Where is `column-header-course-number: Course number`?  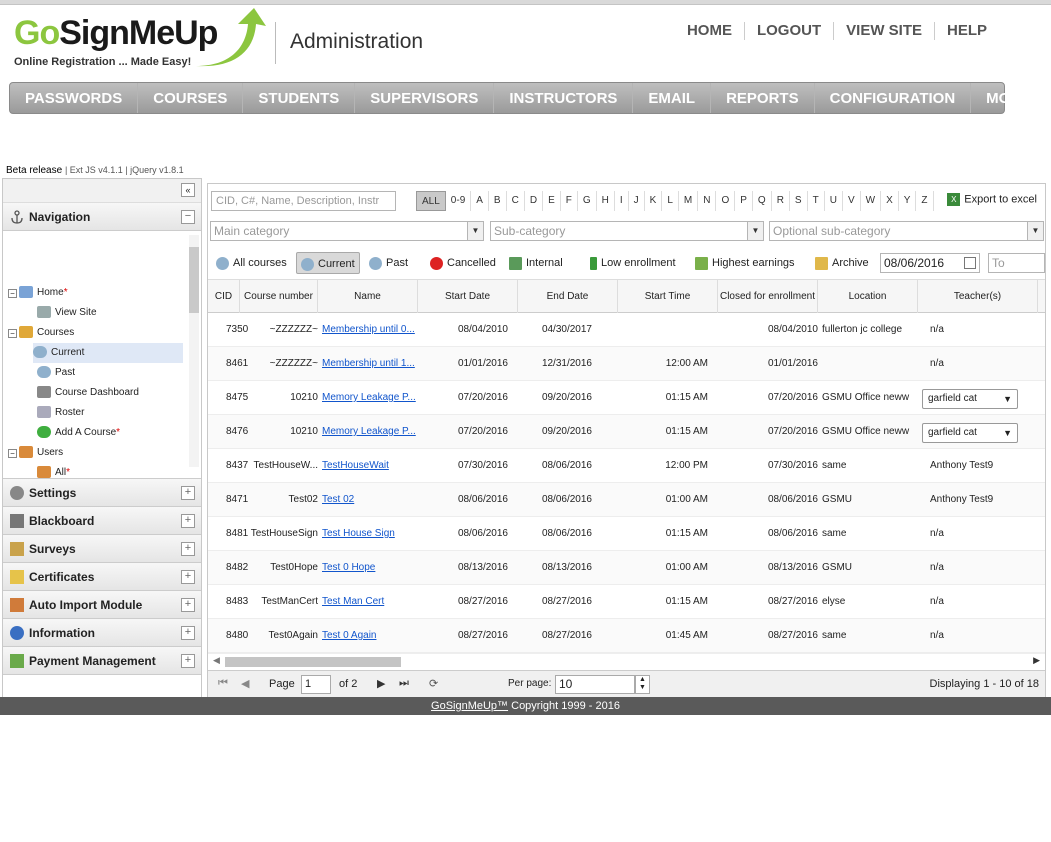
column-header-course-number: Course number is located at coordinates (279, 296).